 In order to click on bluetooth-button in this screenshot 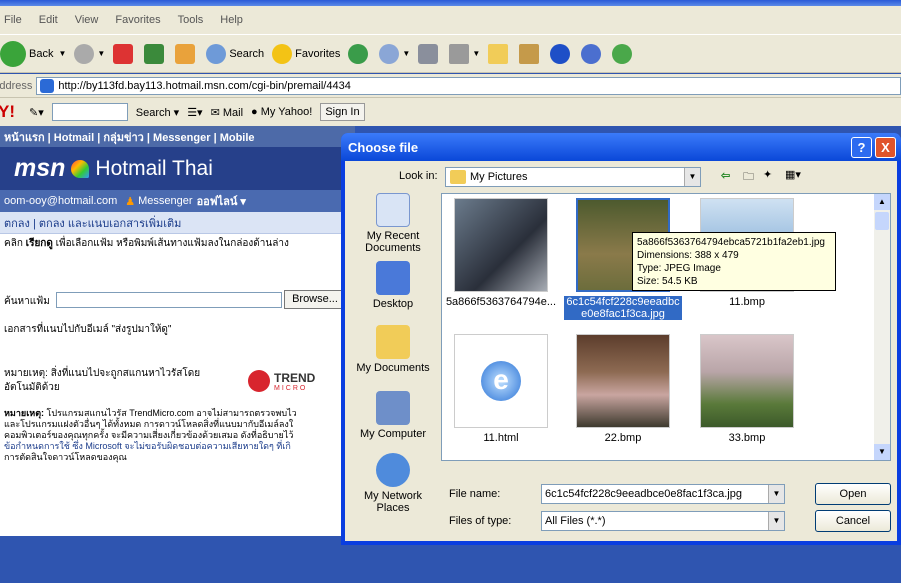, I will do `click(561, 53)`.